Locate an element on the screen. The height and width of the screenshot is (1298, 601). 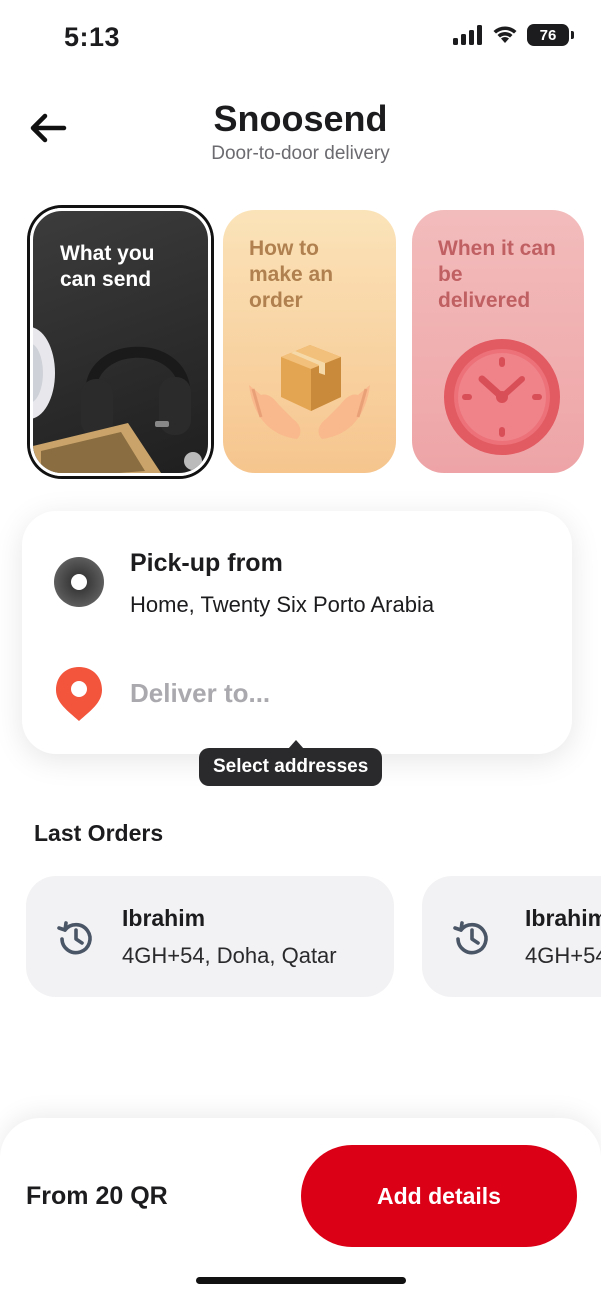
pickup-address: Home, Twenty Six Porto Arabia is located at coordinates (282, 605).